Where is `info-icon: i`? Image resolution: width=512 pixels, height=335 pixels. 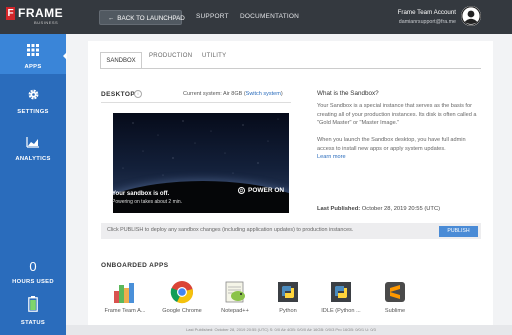 info-icon: i is located at coordinates (138, 94).